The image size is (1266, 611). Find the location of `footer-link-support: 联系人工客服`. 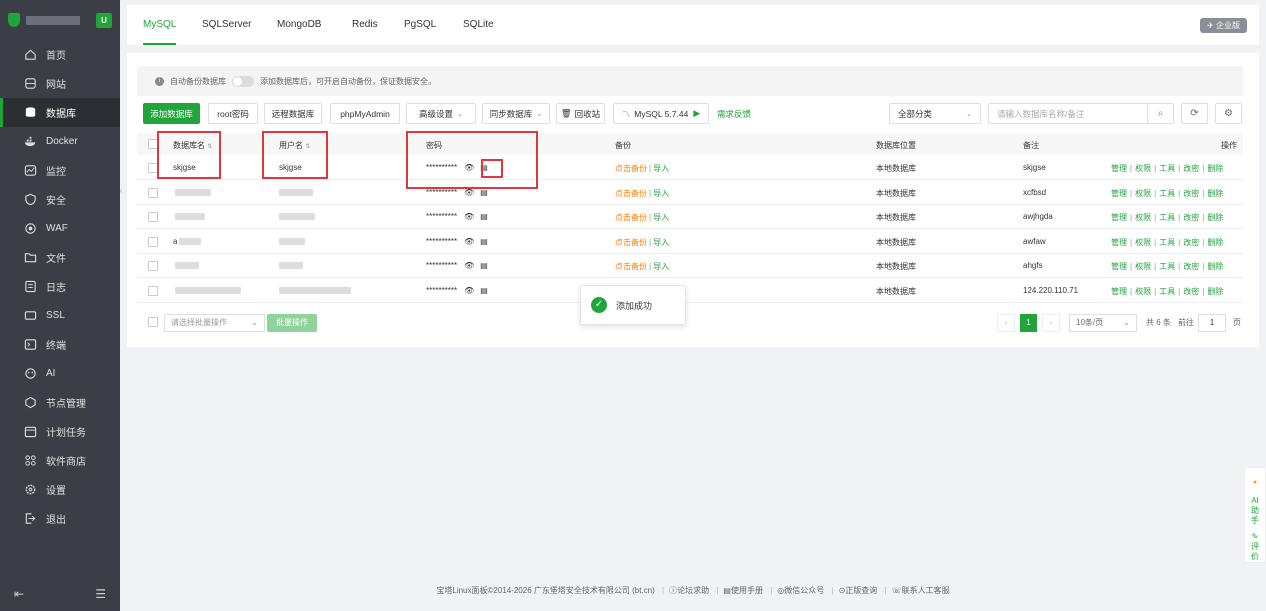

footer-link-support: 联系人工客服 is located at coordinates (926, 590).